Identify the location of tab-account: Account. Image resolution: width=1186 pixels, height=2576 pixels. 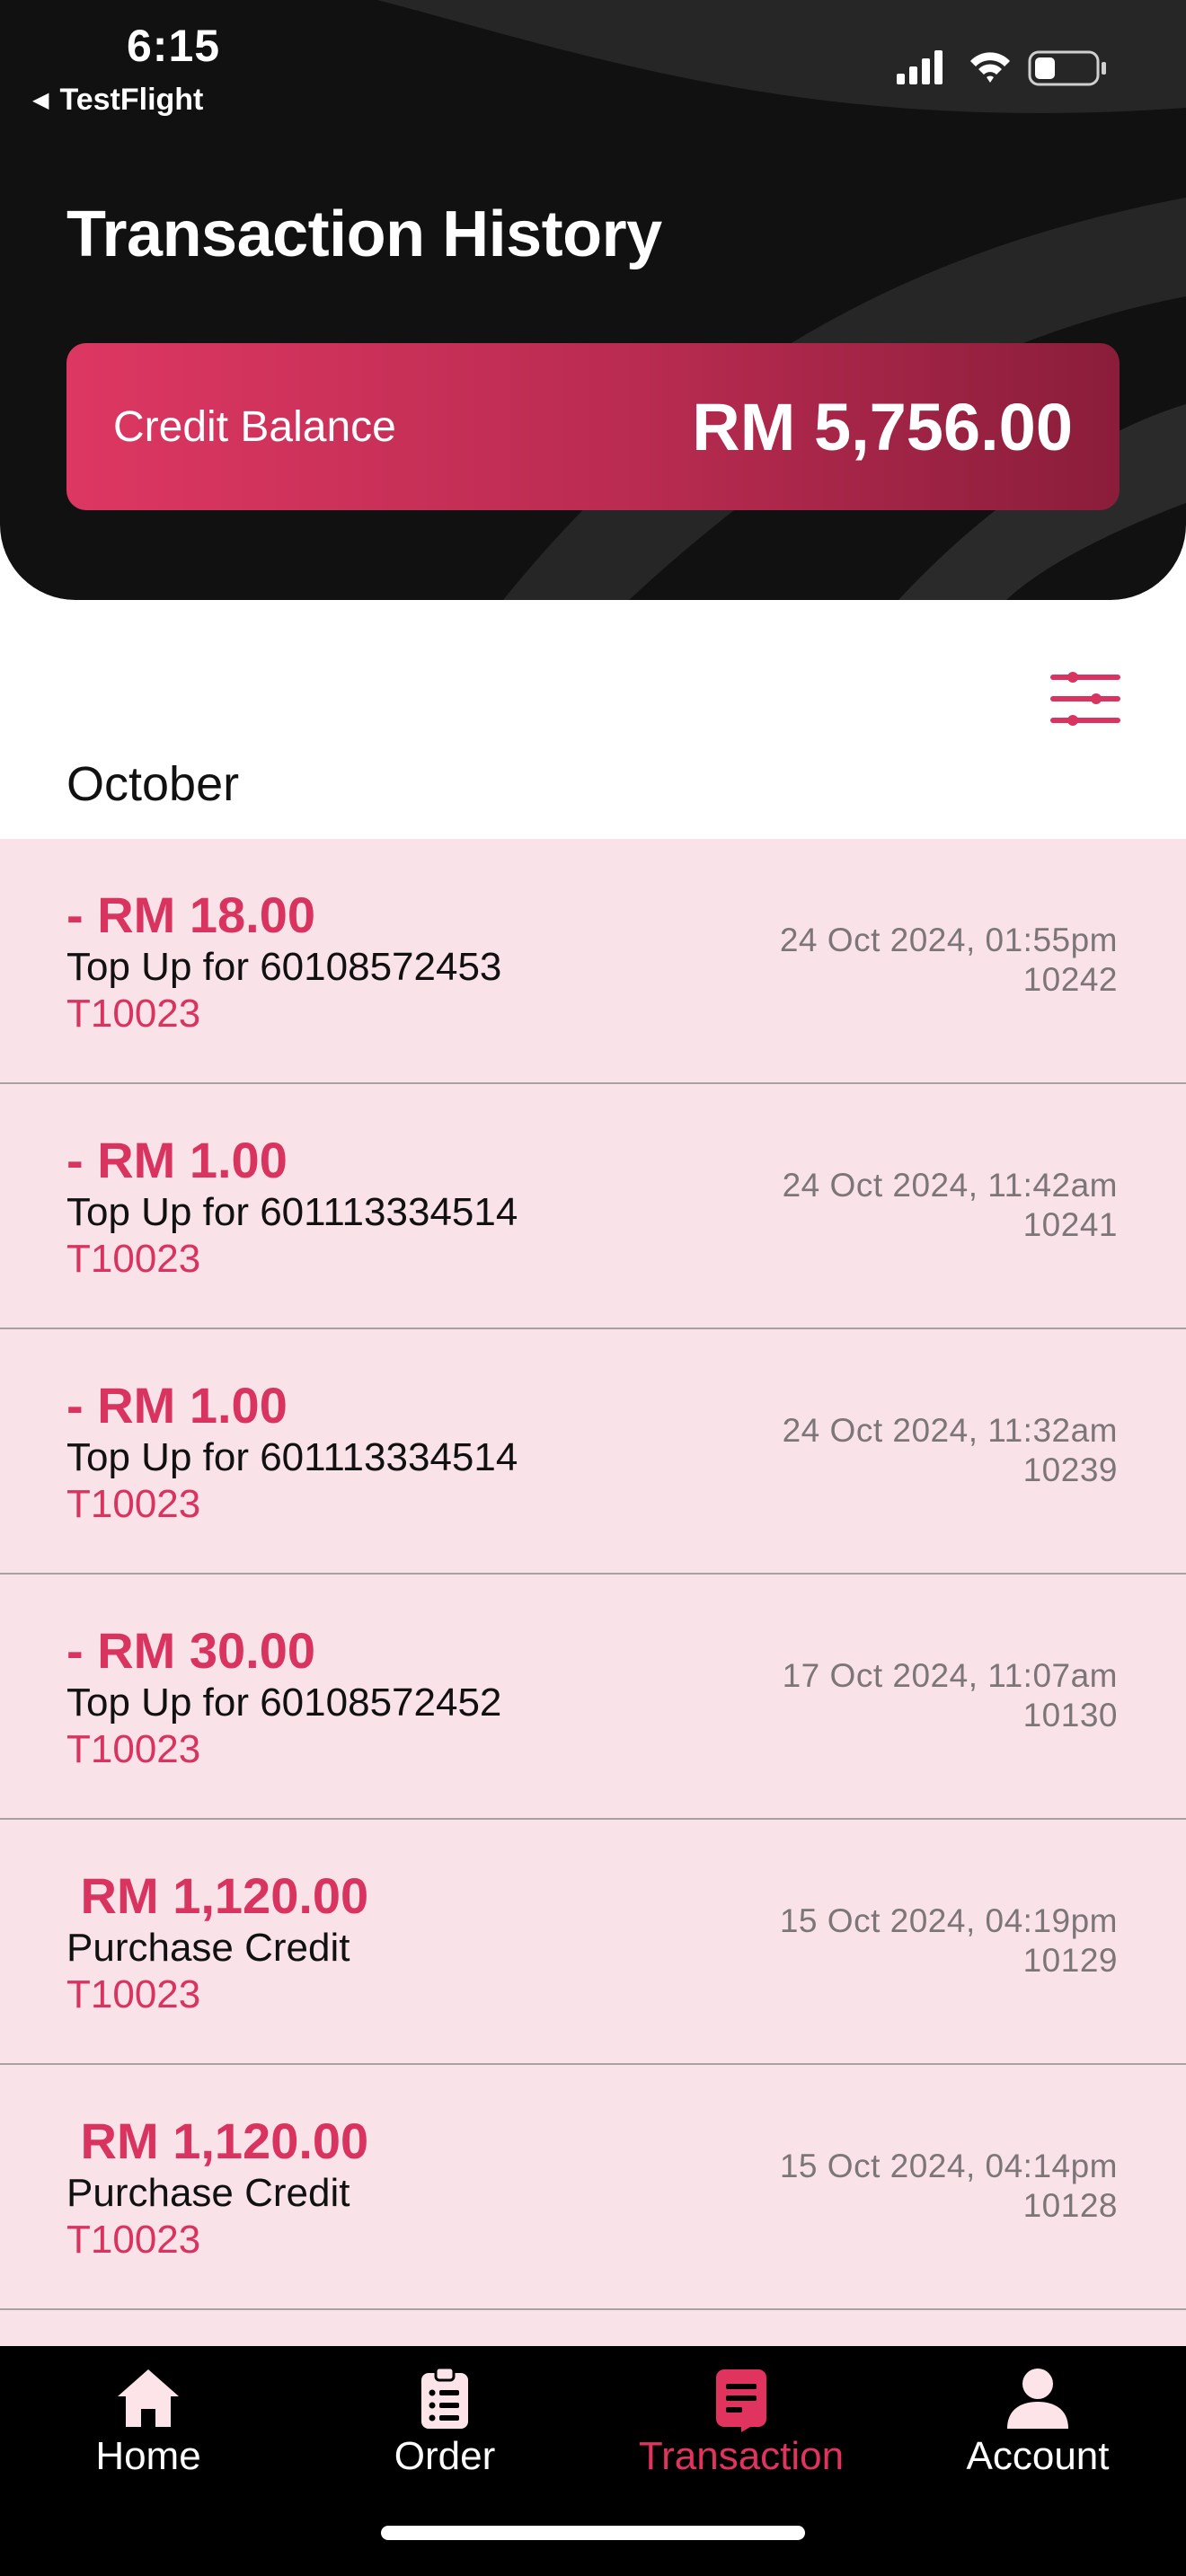
(1038, 2422).